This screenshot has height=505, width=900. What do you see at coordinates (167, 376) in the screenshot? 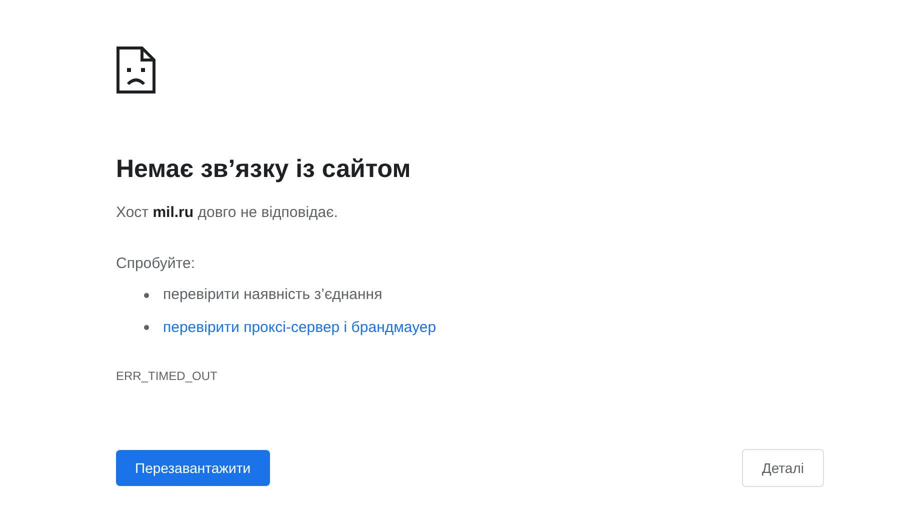
I see `error-code: ERR_TIMED_OUT` at bounding box center [167, 376].